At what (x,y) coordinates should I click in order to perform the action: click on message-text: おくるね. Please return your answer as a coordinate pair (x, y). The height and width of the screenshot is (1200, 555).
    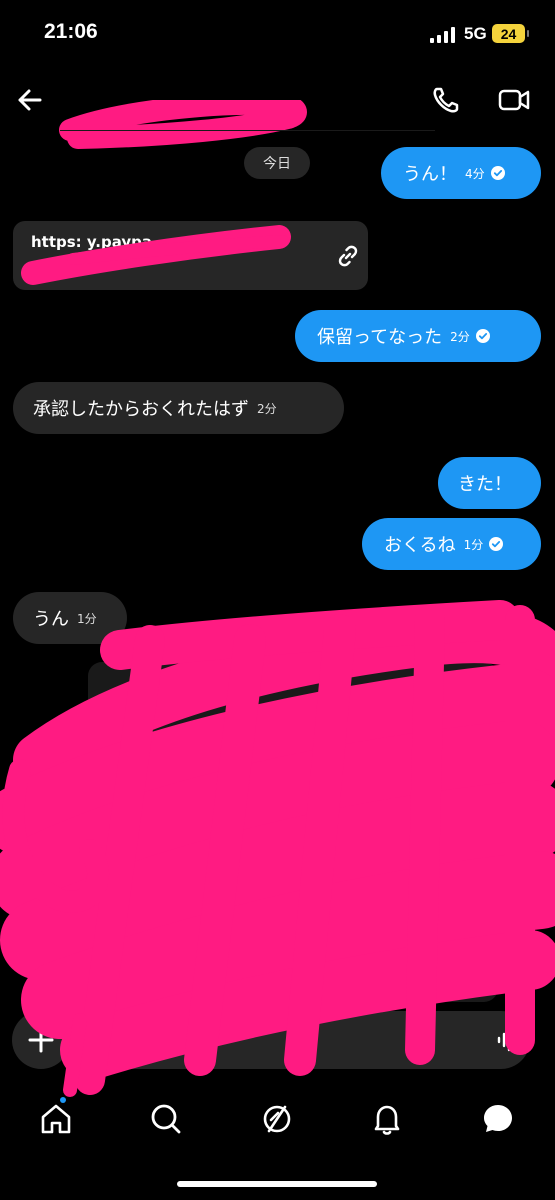
    Looking at the image, I should click on (420, 545).